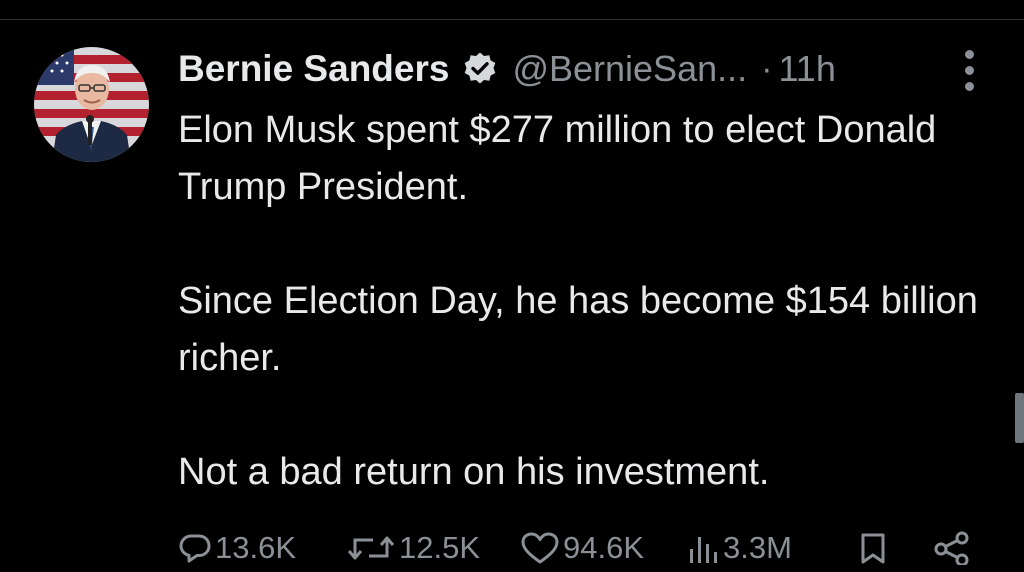 The height and width of the screenshot is (572, 1024). What do you see at coordinates (440, 547) in the screenshot?
I see `repost-count: 12.5K` at bounding box center [440, 547].